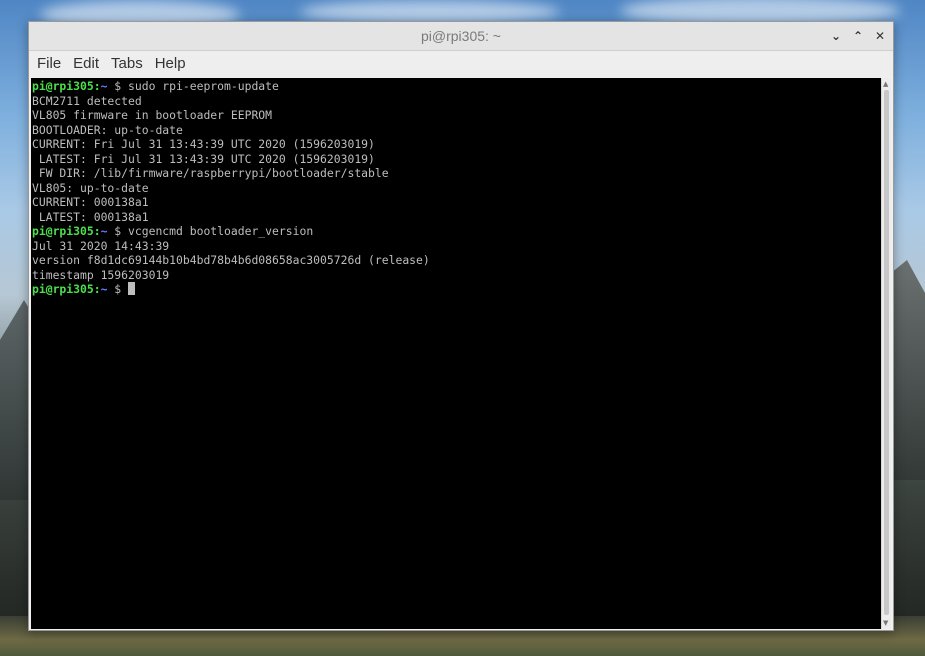  Describe the element at coordinates (152, 115) in the screenshot. I see `terminal-output-line: VL805 firmware in bootloader EEPROM` at that location.